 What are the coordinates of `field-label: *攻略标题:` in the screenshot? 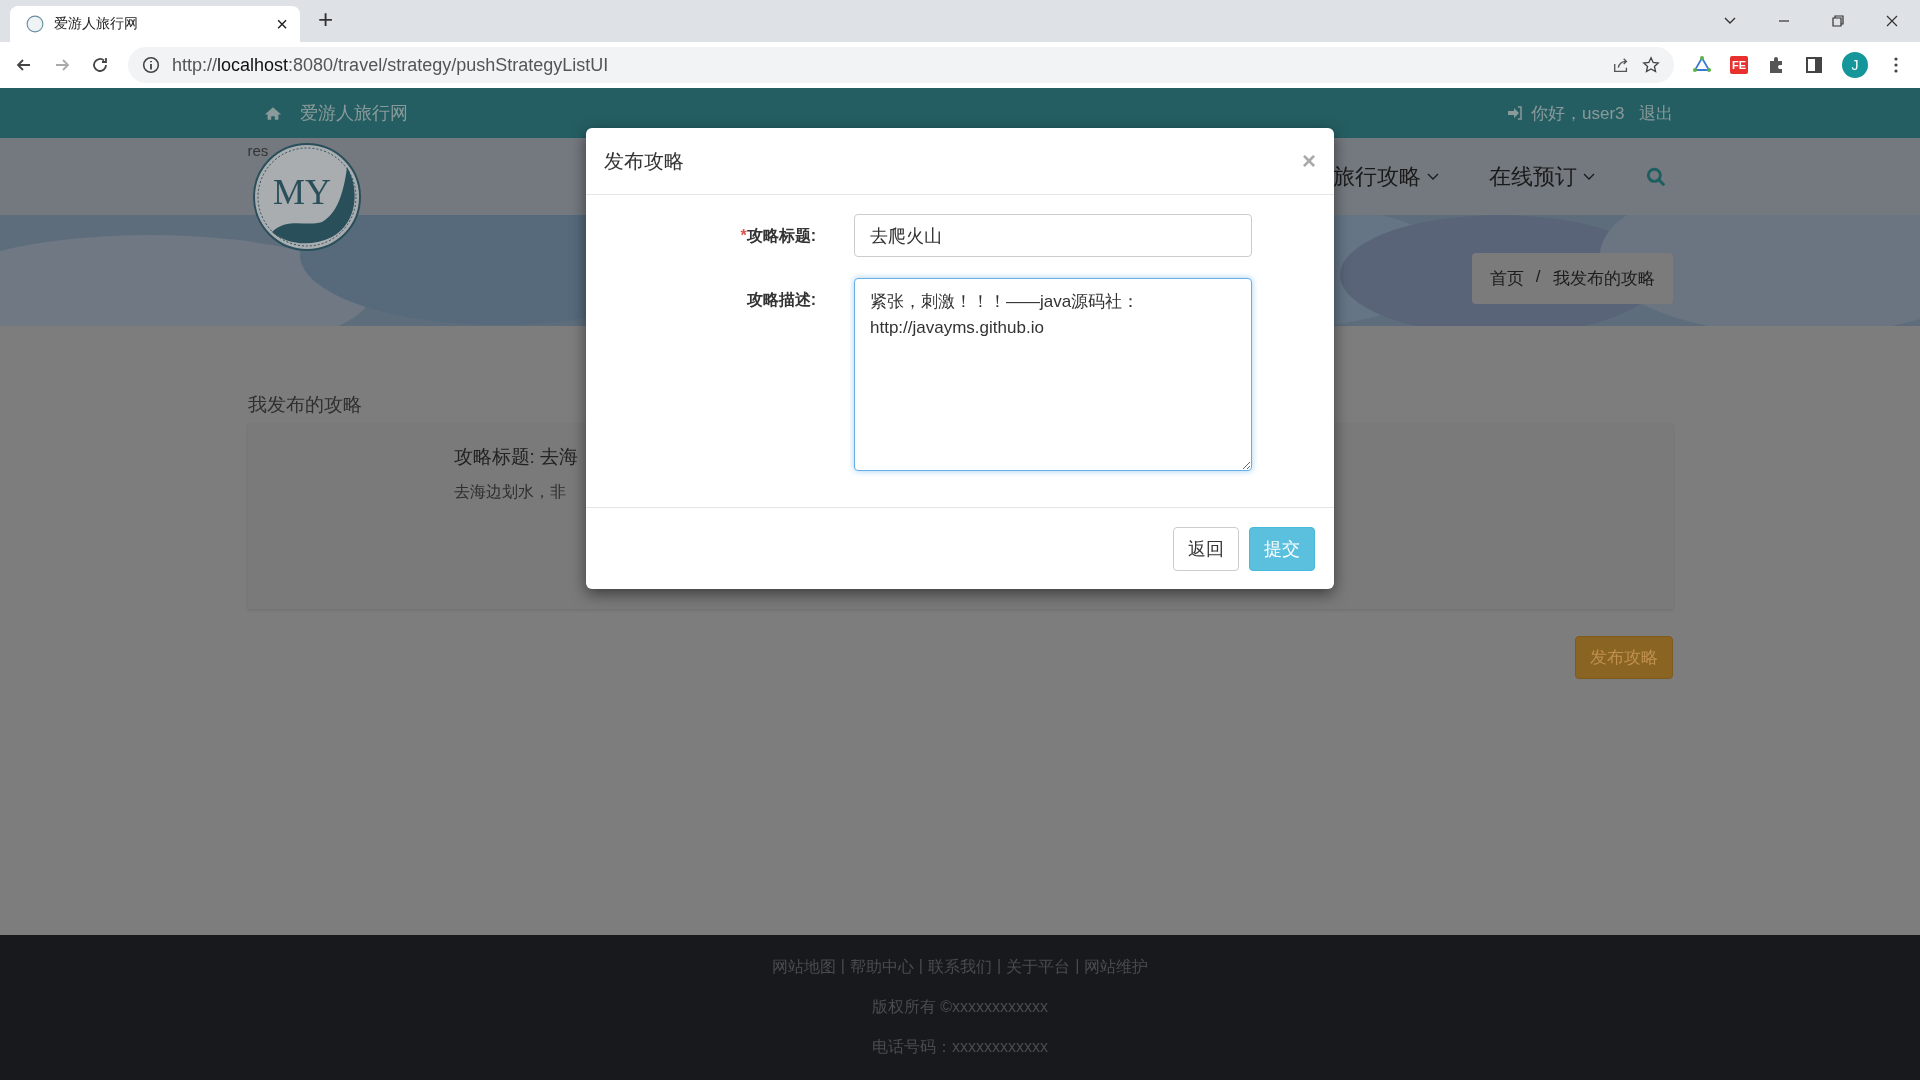 It's located at (777, 236).